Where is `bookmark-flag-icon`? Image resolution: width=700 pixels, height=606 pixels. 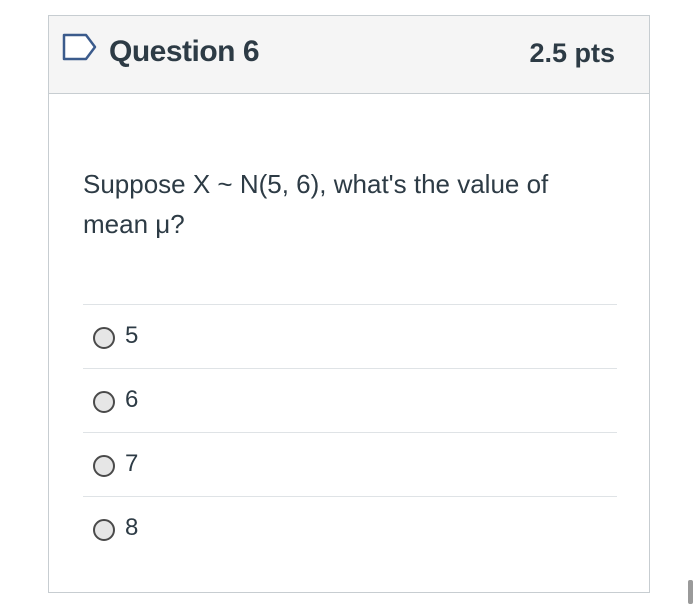 bookmark-flag-icon is located at coordinates (80, 47).